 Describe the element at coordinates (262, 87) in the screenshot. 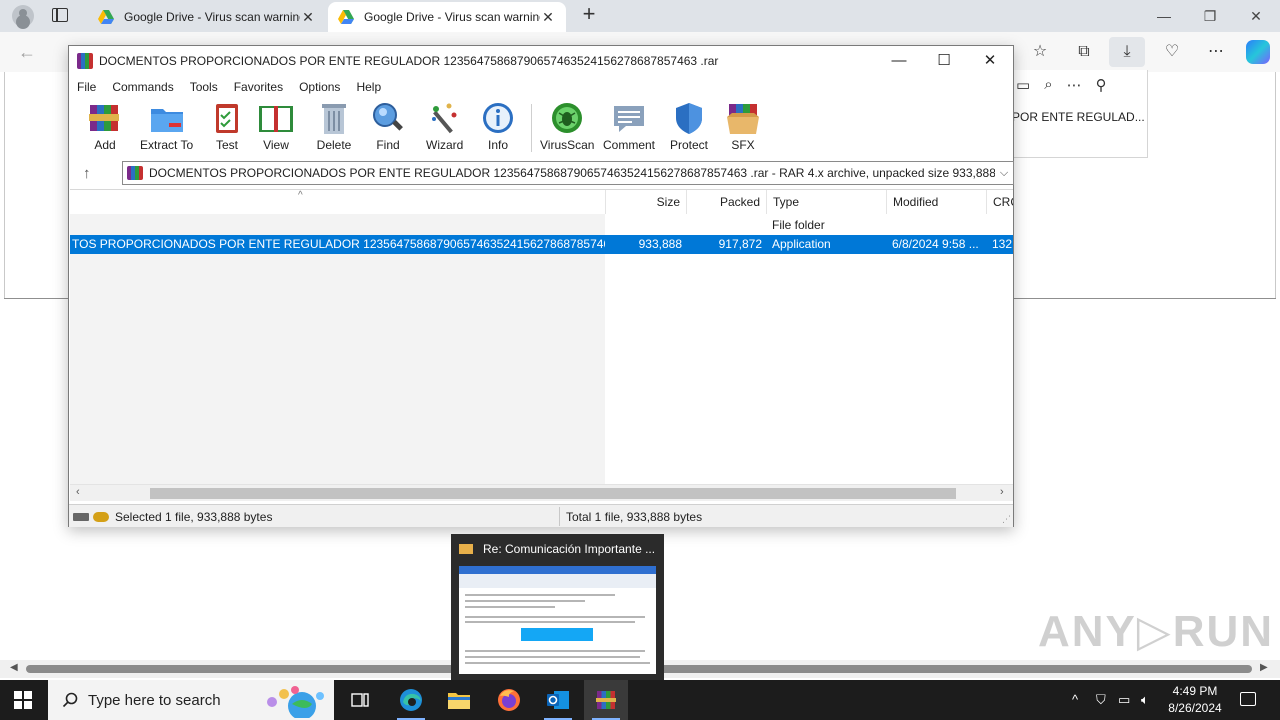

I see `menu-favorites: Favorites` at that location.